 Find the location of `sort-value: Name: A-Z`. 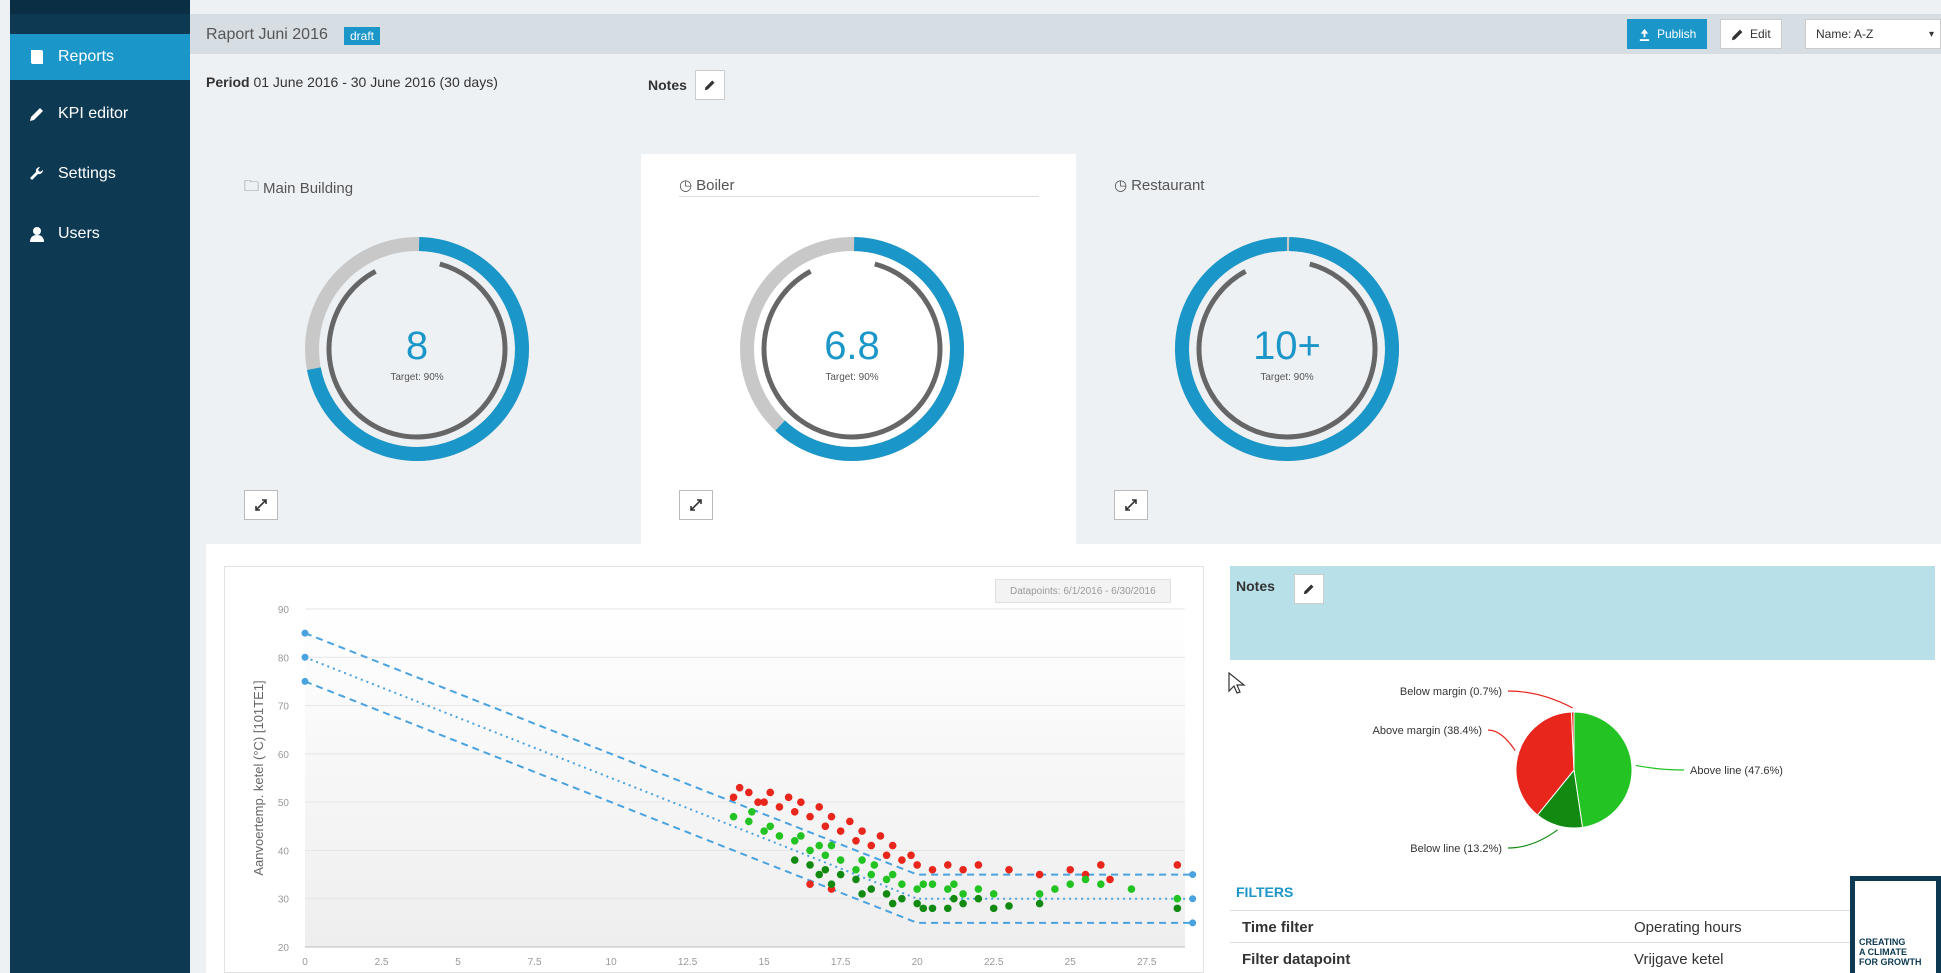

sort-value: Name: A-Z is located at coordinates (1845, 34).